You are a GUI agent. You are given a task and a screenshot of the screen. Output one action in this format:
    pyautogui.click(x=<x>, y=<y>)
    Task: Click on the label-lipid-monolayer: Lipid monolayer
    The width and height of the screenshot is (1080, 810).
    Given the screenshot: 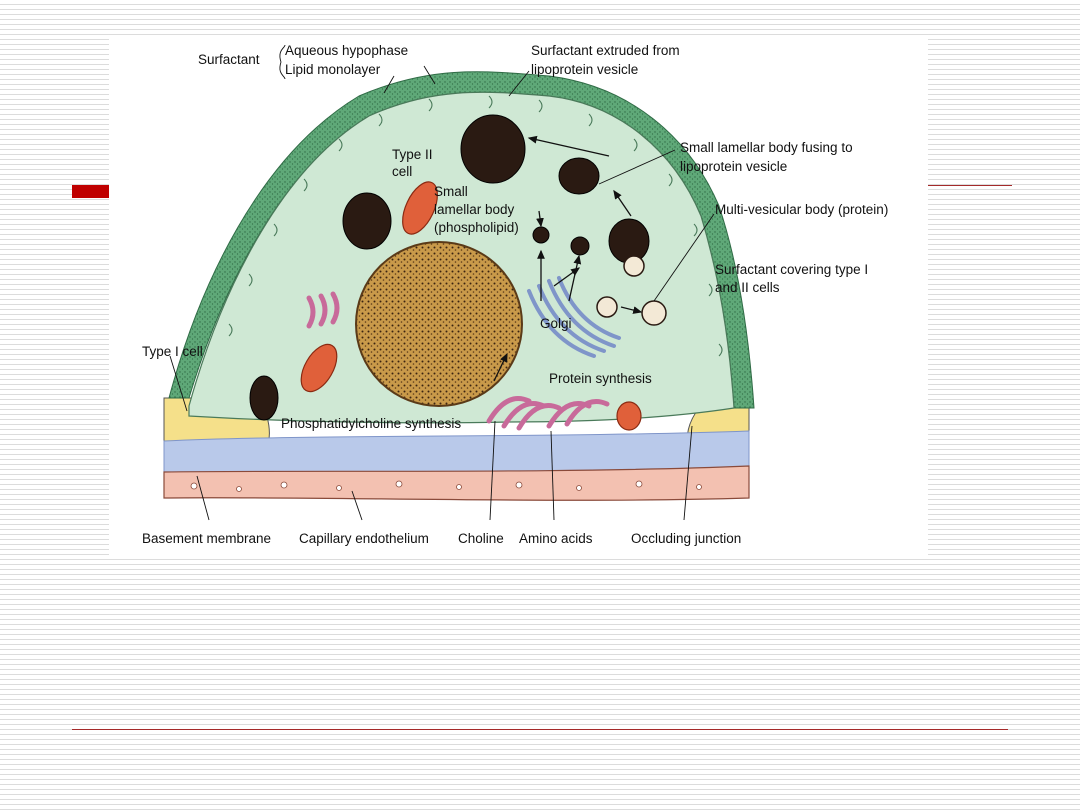 What is the action you would take?
    pyautogui.click(x=333, y=69)
    